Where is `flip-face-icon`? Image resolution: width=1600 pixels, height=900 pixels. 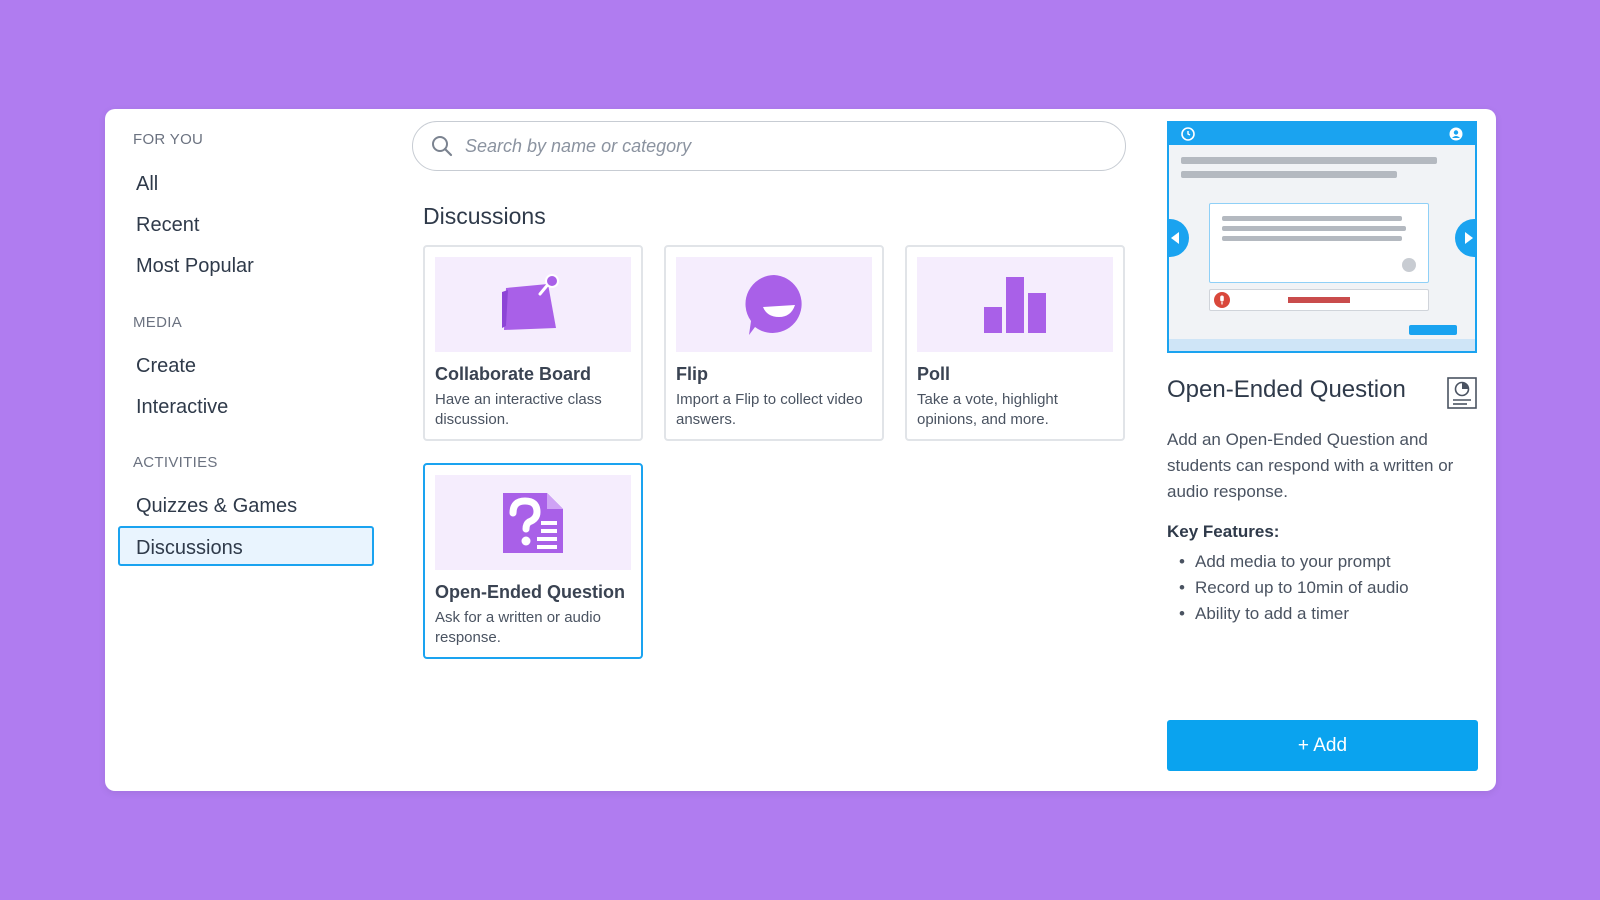
flip-face-icon is located at coordinates (773, 304).